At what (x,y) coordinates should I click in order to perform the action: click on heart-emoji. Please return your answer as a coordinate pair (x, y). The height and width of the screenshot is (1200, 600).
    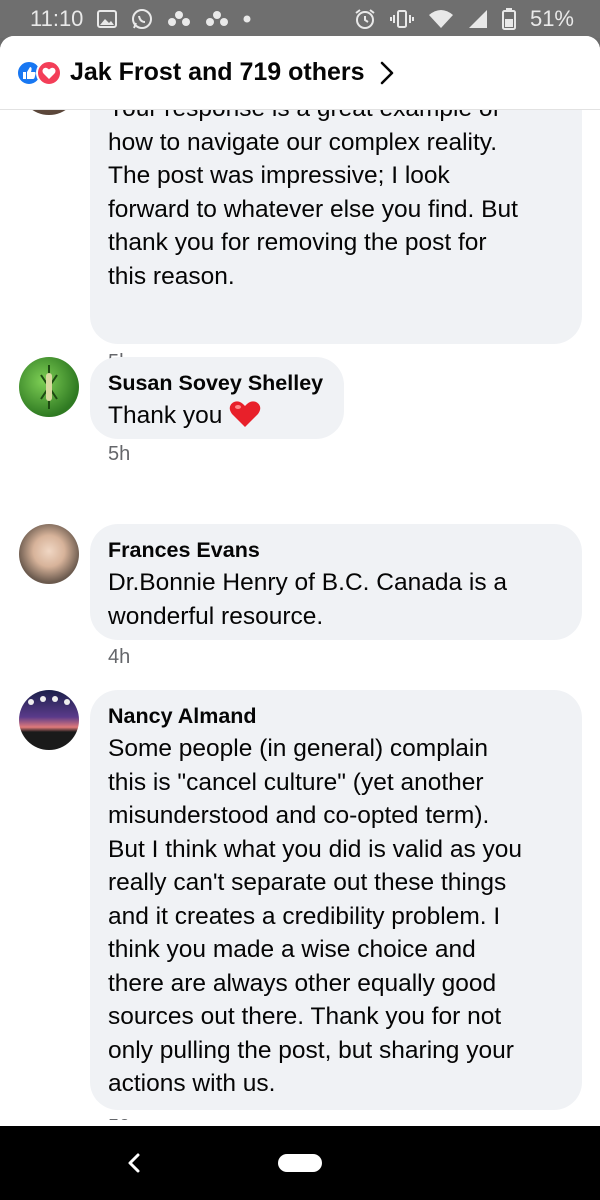
    Looking at the image, I should click on (245, 419).